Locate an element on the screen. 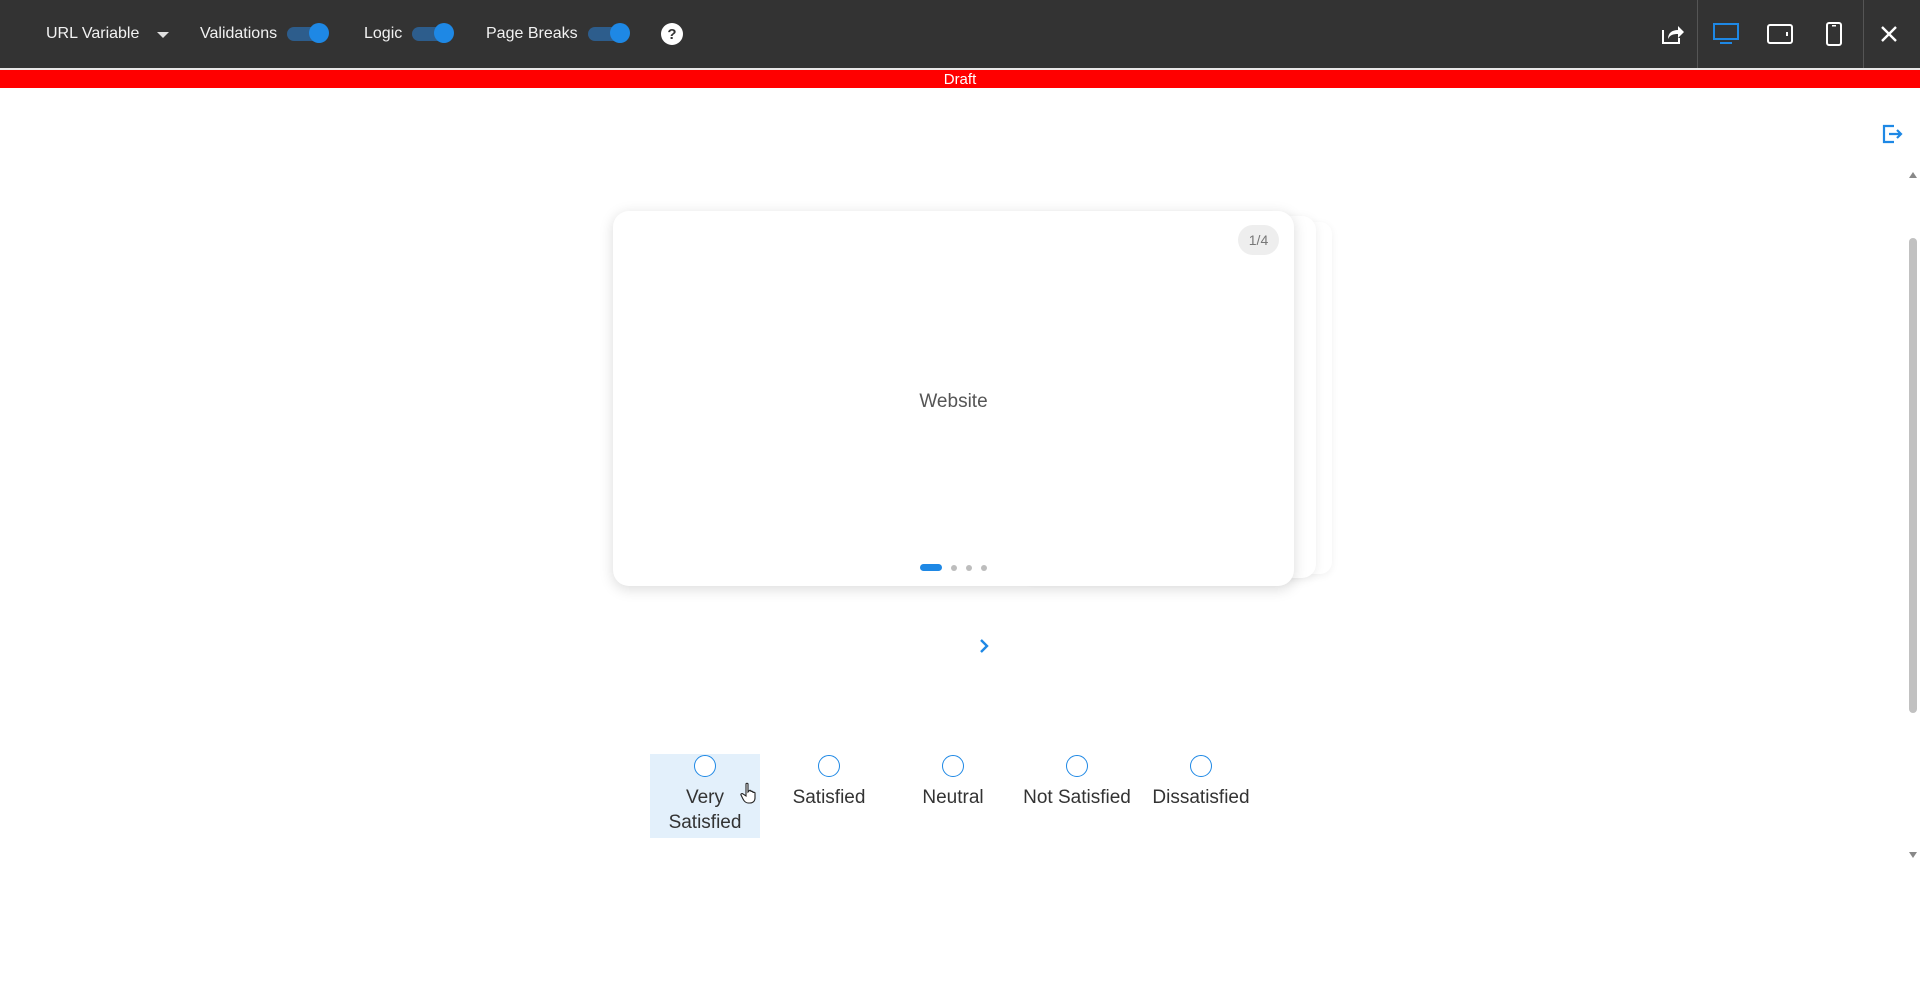 The image size is (1920, 989). tablet-icon is located at coordinates (1780, 34).